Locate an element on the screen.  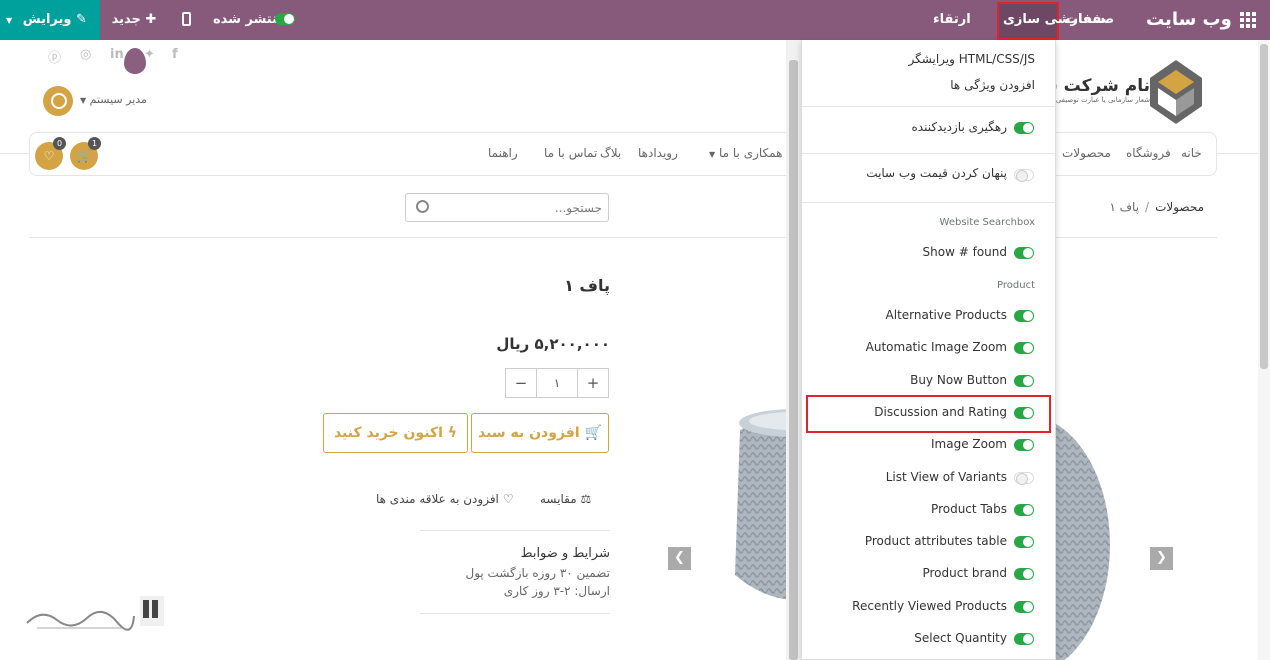
menu-option-product-attributes-table: Product attributes table is located at coordinates (936, 541).